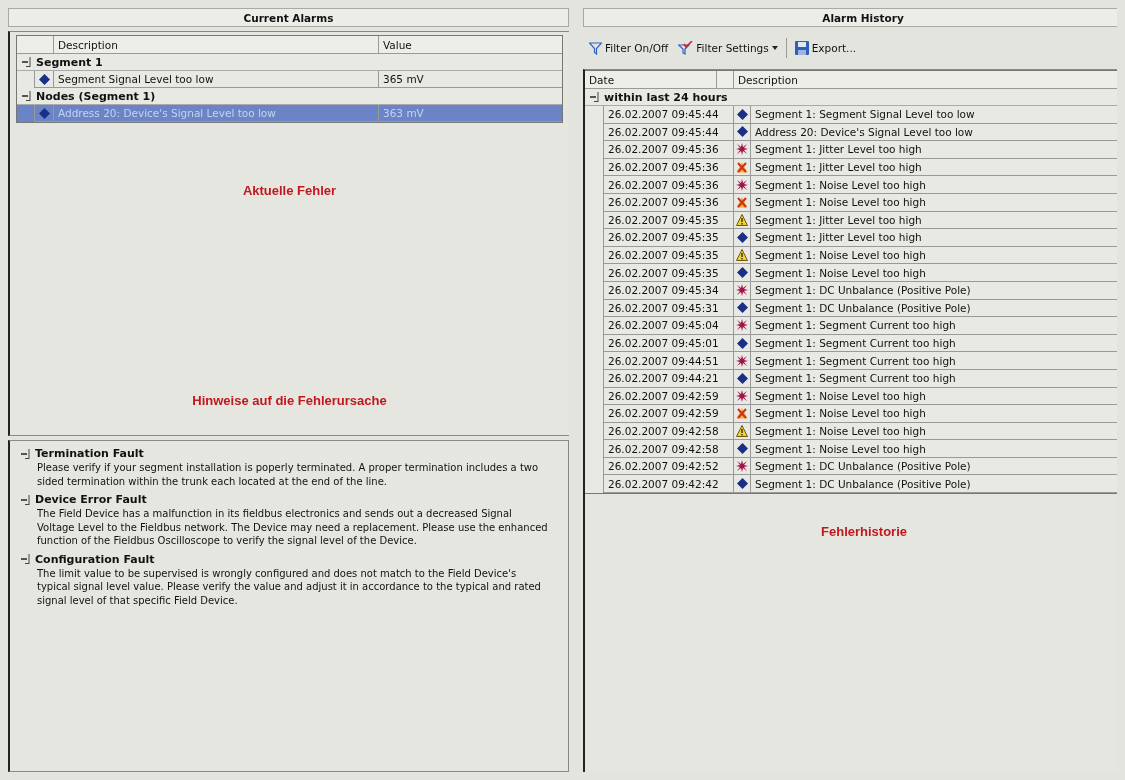 The image size is (1125, 780). I want to click on filter-button: Filter On/Off, so click(629, 48).